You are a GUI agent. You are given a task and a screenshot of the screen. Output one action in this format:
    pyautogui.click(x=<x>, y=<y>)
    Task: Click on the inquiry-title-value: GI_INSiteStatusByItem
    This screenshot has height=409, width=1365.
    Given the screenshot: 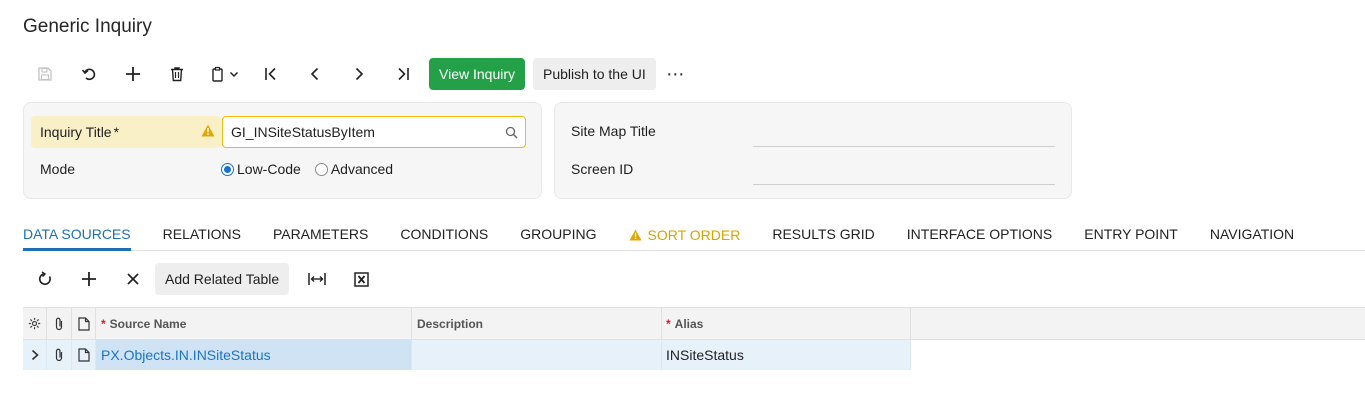 What is the action you would take?
    pyautogui.click(x=303, y=132)
    